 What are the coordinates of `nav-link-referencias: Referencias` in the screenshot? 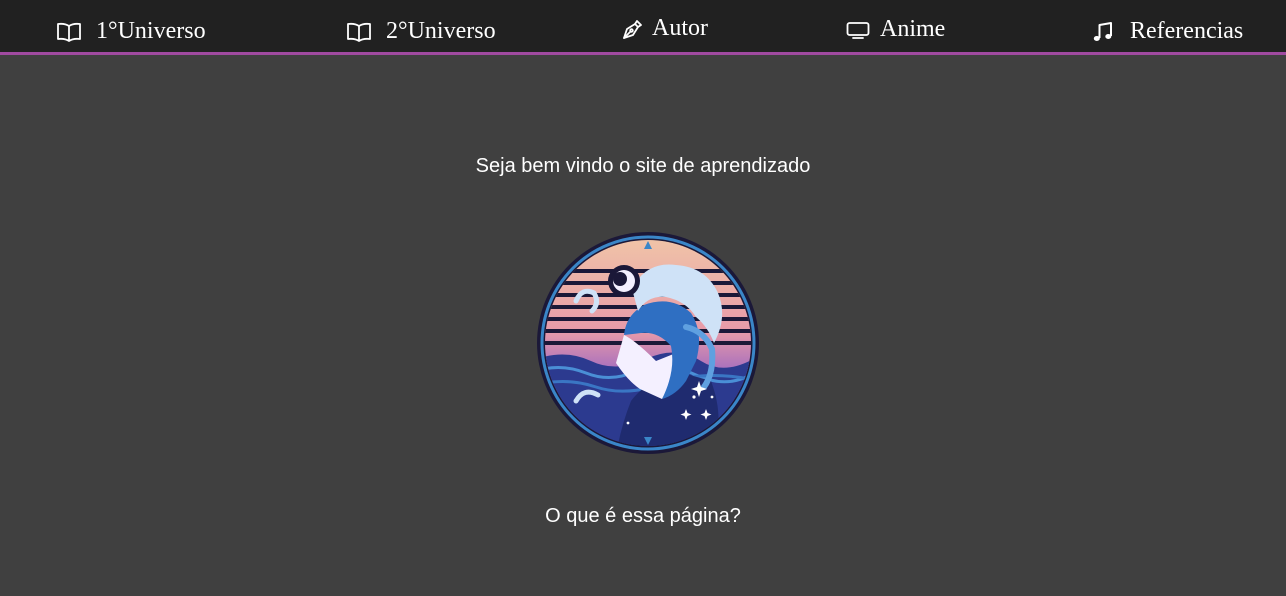 It's located at (1167, 31).